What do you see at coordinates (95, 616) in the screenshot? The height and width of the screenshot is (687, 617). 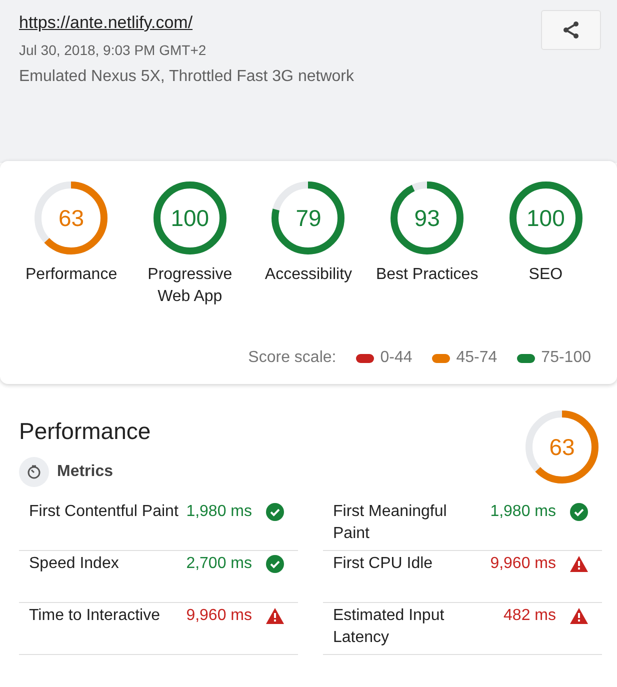 I see `metric-name: Time to Interactive` at bounding box center [95, 616].